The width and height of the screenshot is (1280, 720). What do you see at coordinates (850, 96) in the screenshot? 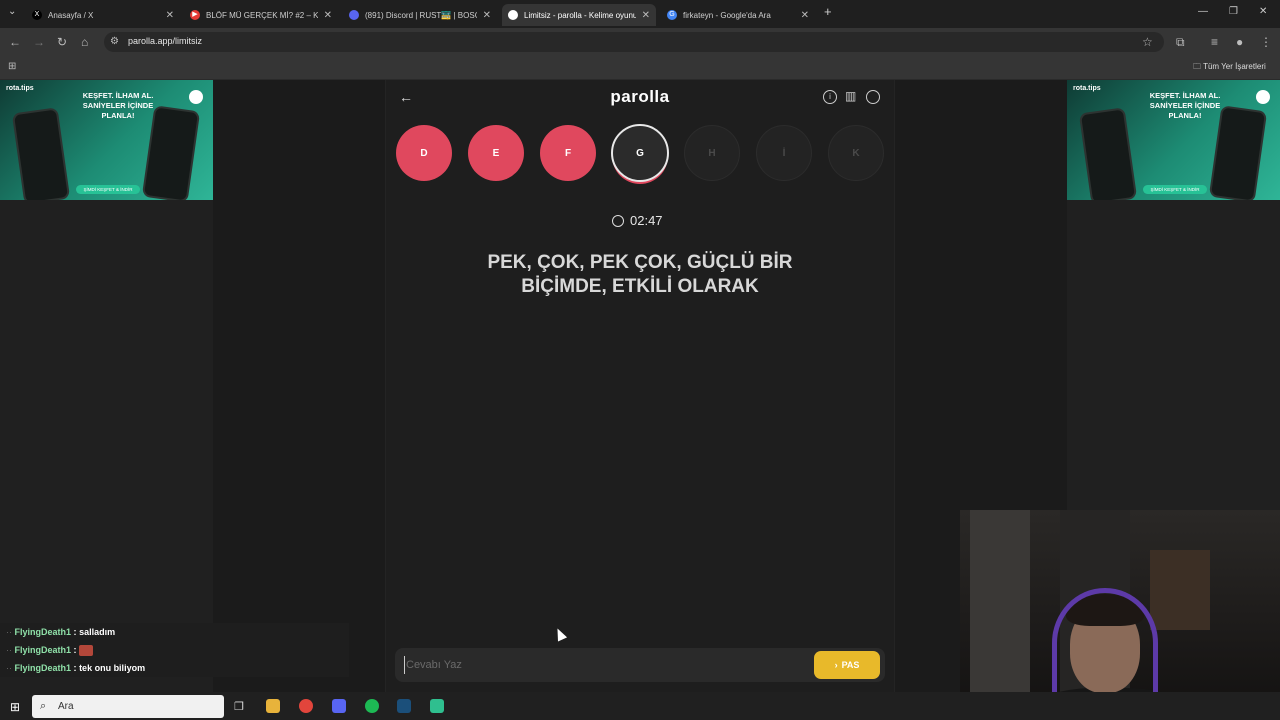
I see `stats-icon: ▥` at bounding box center [850, 96].